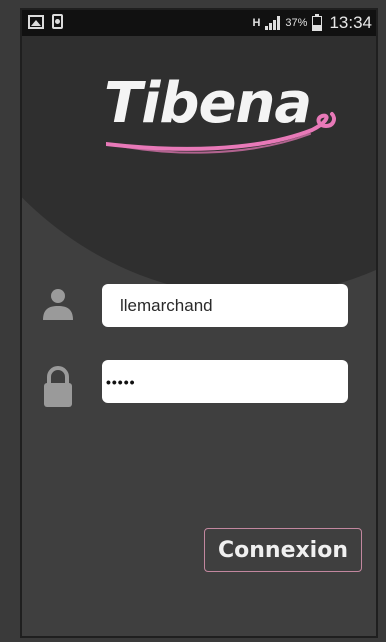  I want to click on network-type: H, so click(256, 22).